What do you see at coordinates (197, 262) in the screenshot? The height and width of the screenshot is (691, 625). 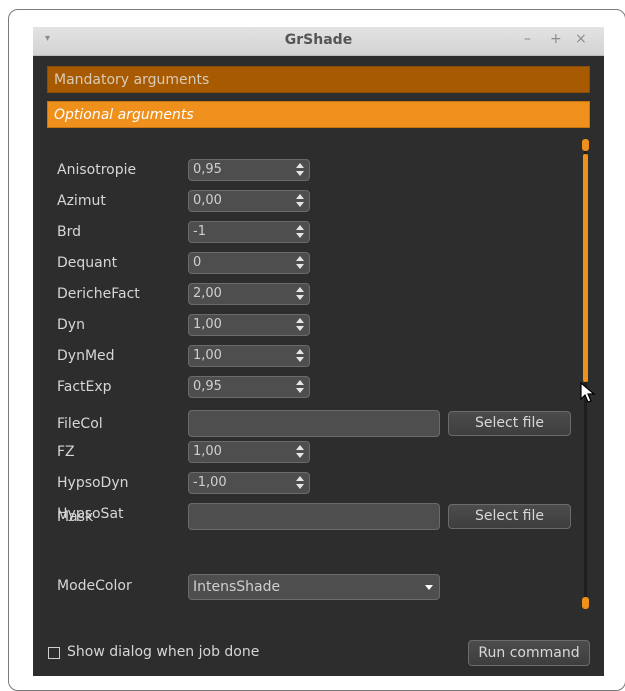 I see `spinbox-value: 0` at bounding box center [197, 262].